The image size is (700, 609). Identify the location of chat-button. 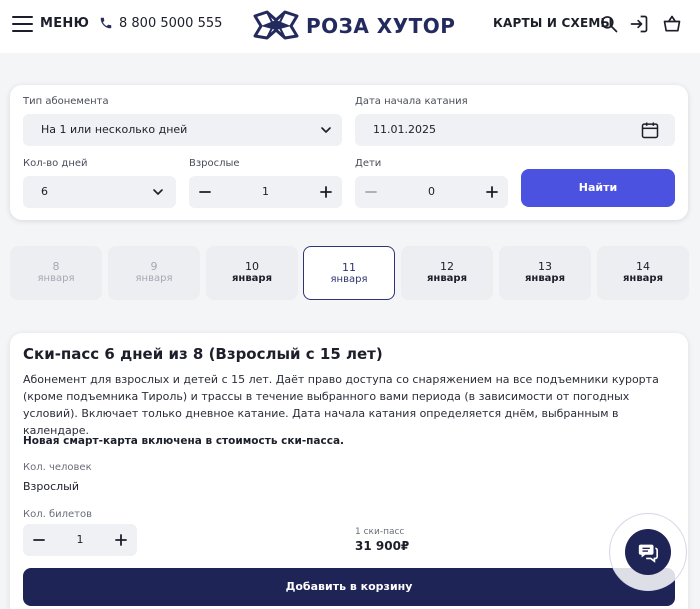
(648, 552).